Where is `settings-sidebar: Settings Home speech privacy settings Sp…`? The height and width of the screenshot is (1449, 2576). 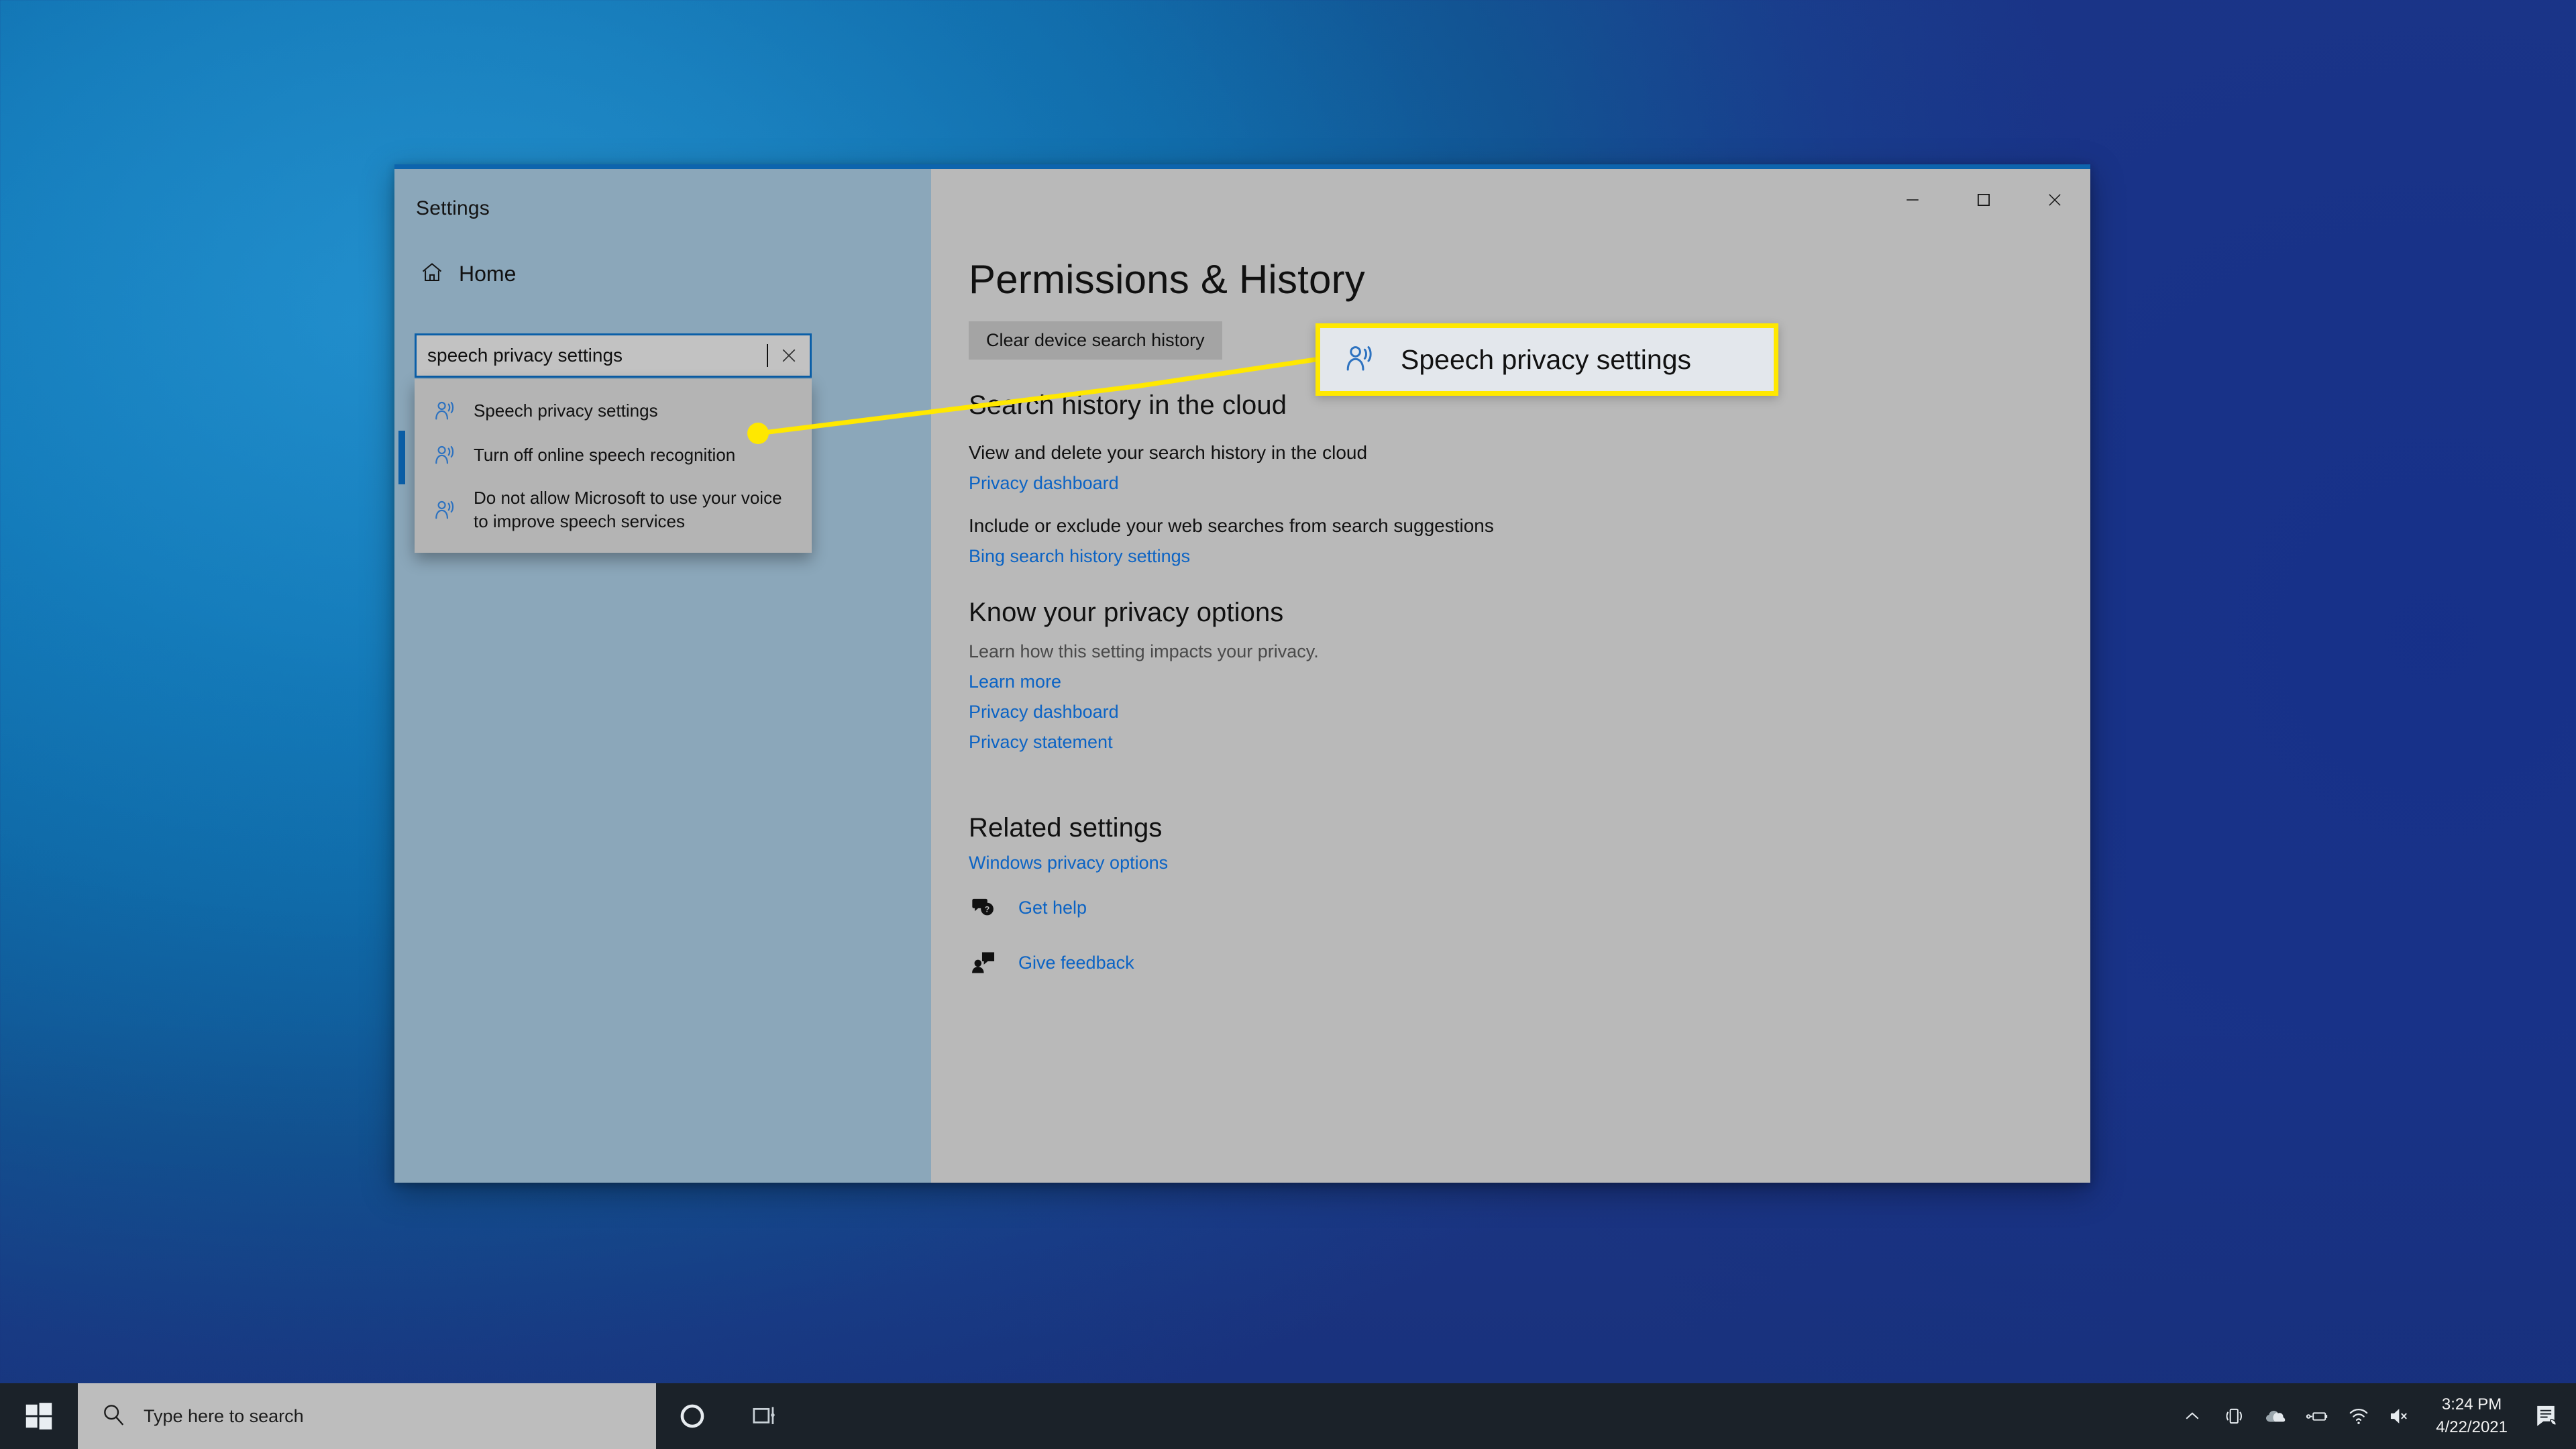
settings-sidebar: Settings Home speech privacy settings Sp… is located at coordinates (662, 676).